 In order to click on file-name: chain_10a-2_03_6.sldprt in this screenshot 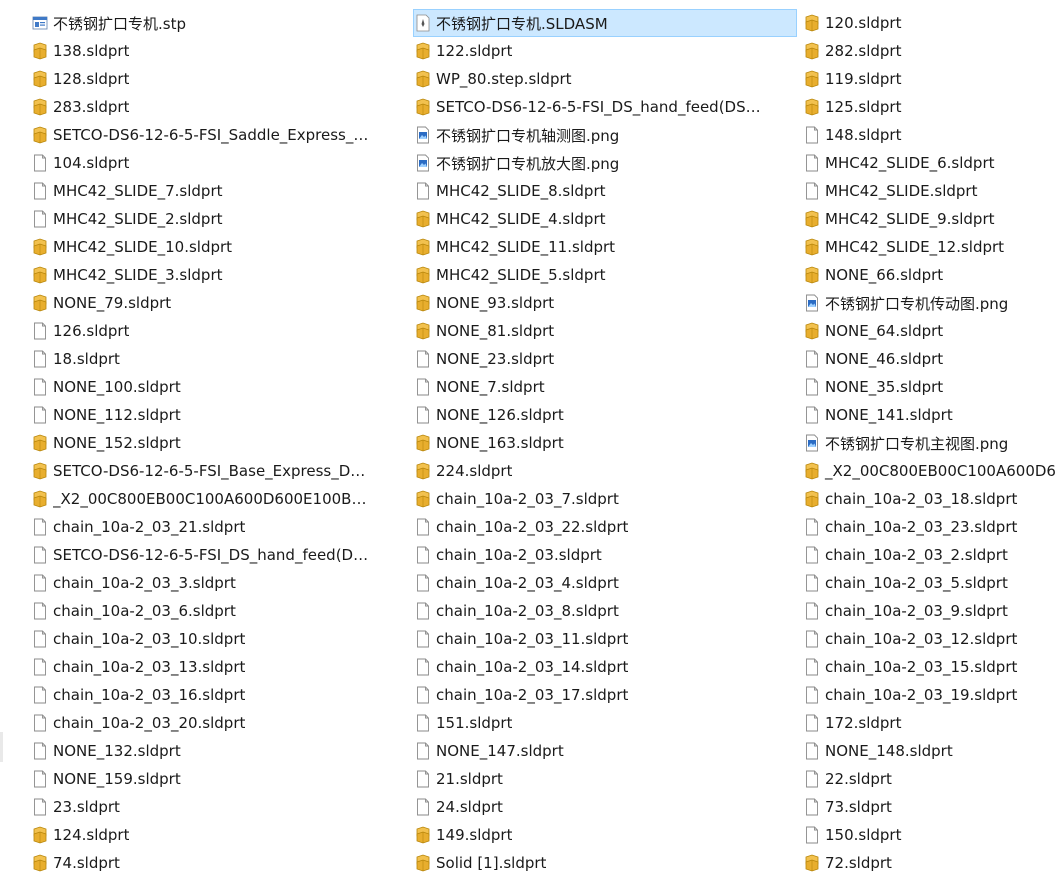, I will do `click(144, 611)`.